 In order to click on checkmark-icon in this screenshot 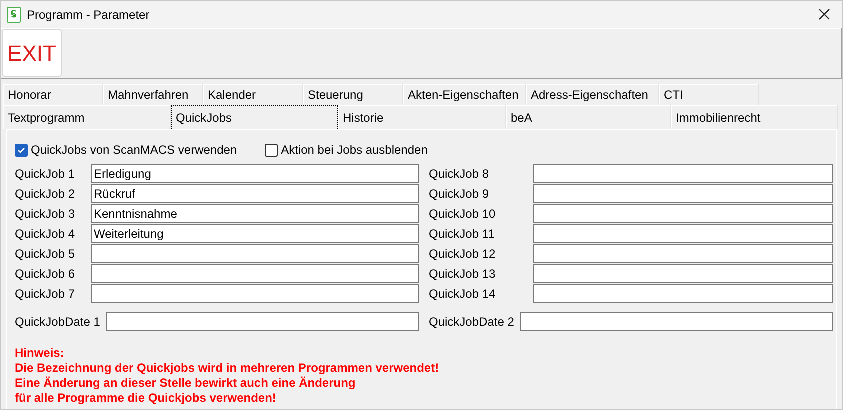, I will do `click(21, 150)`.